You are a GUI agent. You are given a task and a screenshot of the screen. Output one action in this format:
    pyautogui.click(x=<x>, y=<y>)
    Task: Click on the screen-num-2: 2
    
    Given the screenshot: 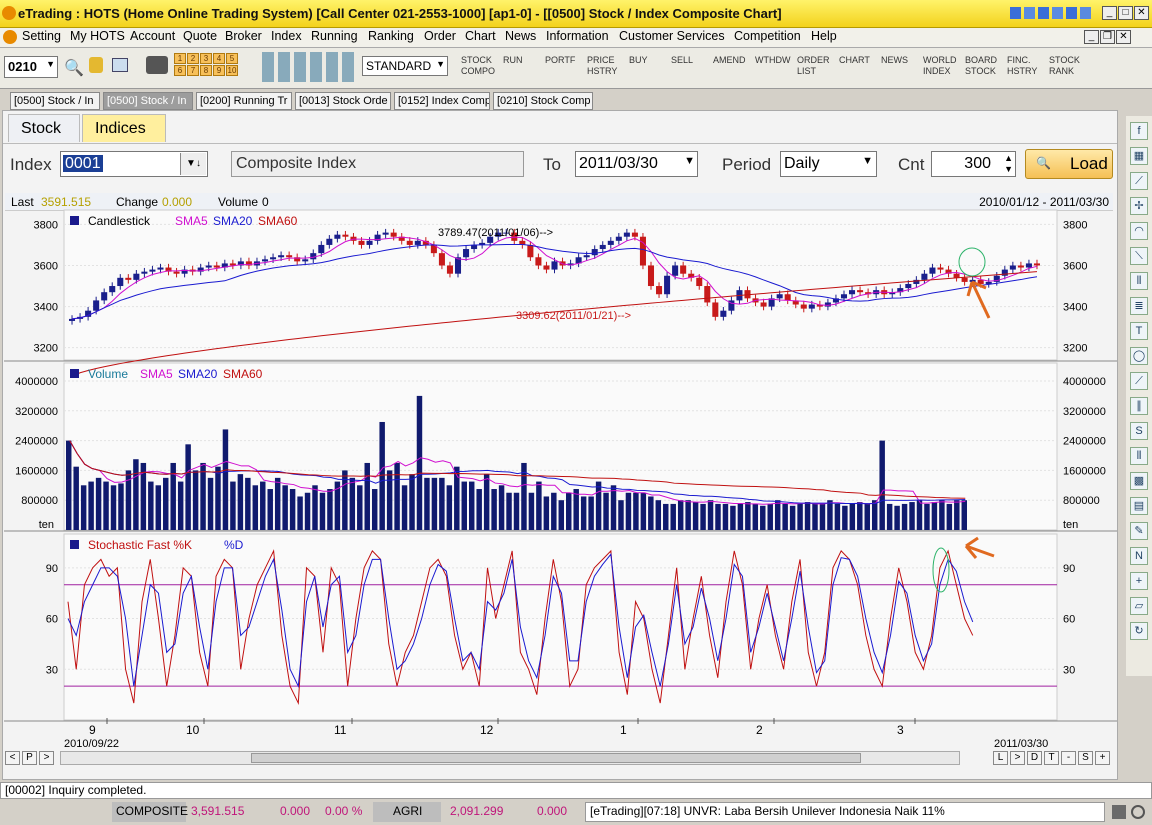 What is the action you would take?
    pyautogui.click(x=193, y=58)
    